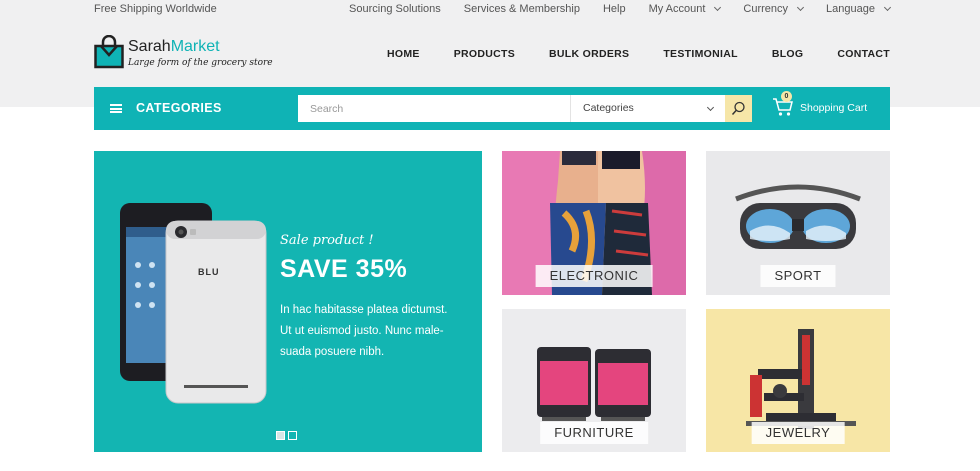 This screenshot has width=980, height=471. Describe the element at coordinates (332, 352) in the screenshot. I see `hero-description-line: suada posuere nibh.` at that location.